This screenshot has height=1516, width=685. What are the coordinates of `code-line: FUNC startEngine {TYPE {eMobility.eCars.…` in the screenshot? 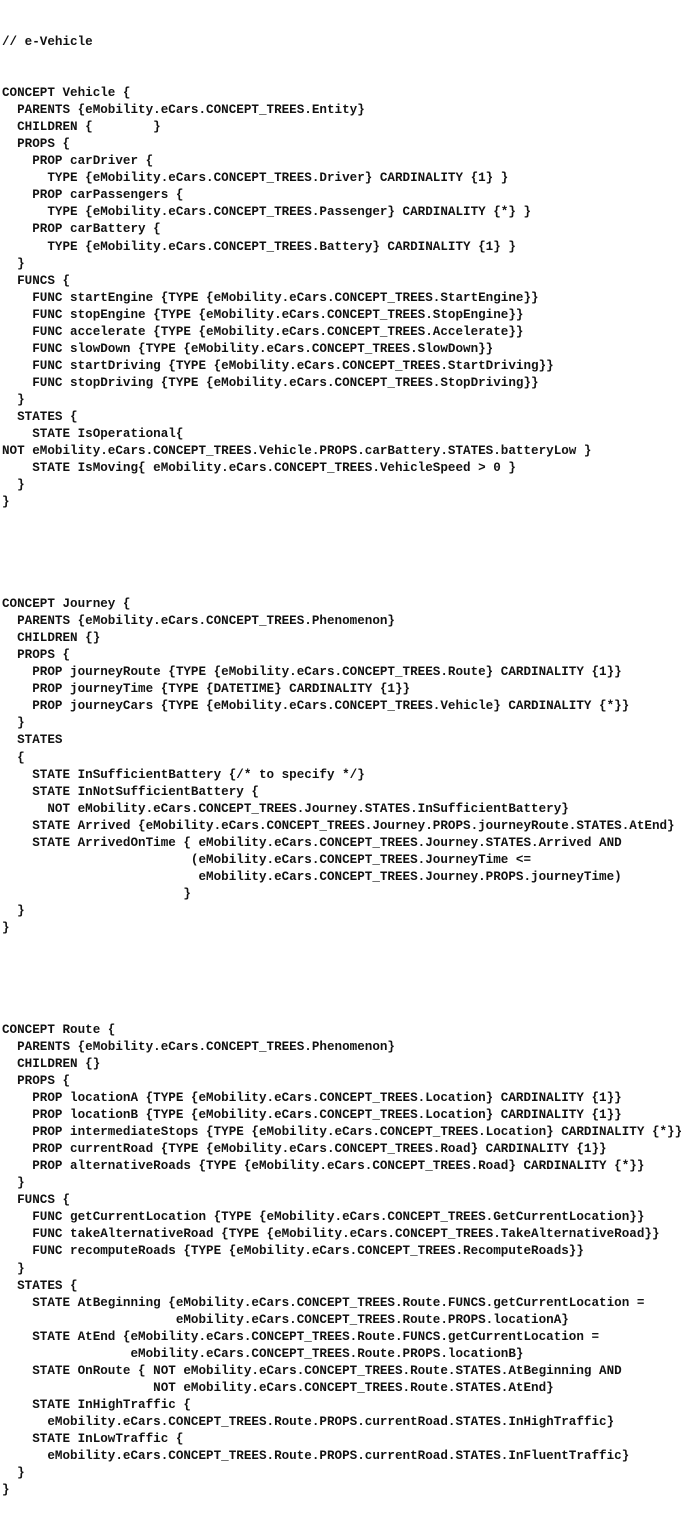 It's located at (270, 297).